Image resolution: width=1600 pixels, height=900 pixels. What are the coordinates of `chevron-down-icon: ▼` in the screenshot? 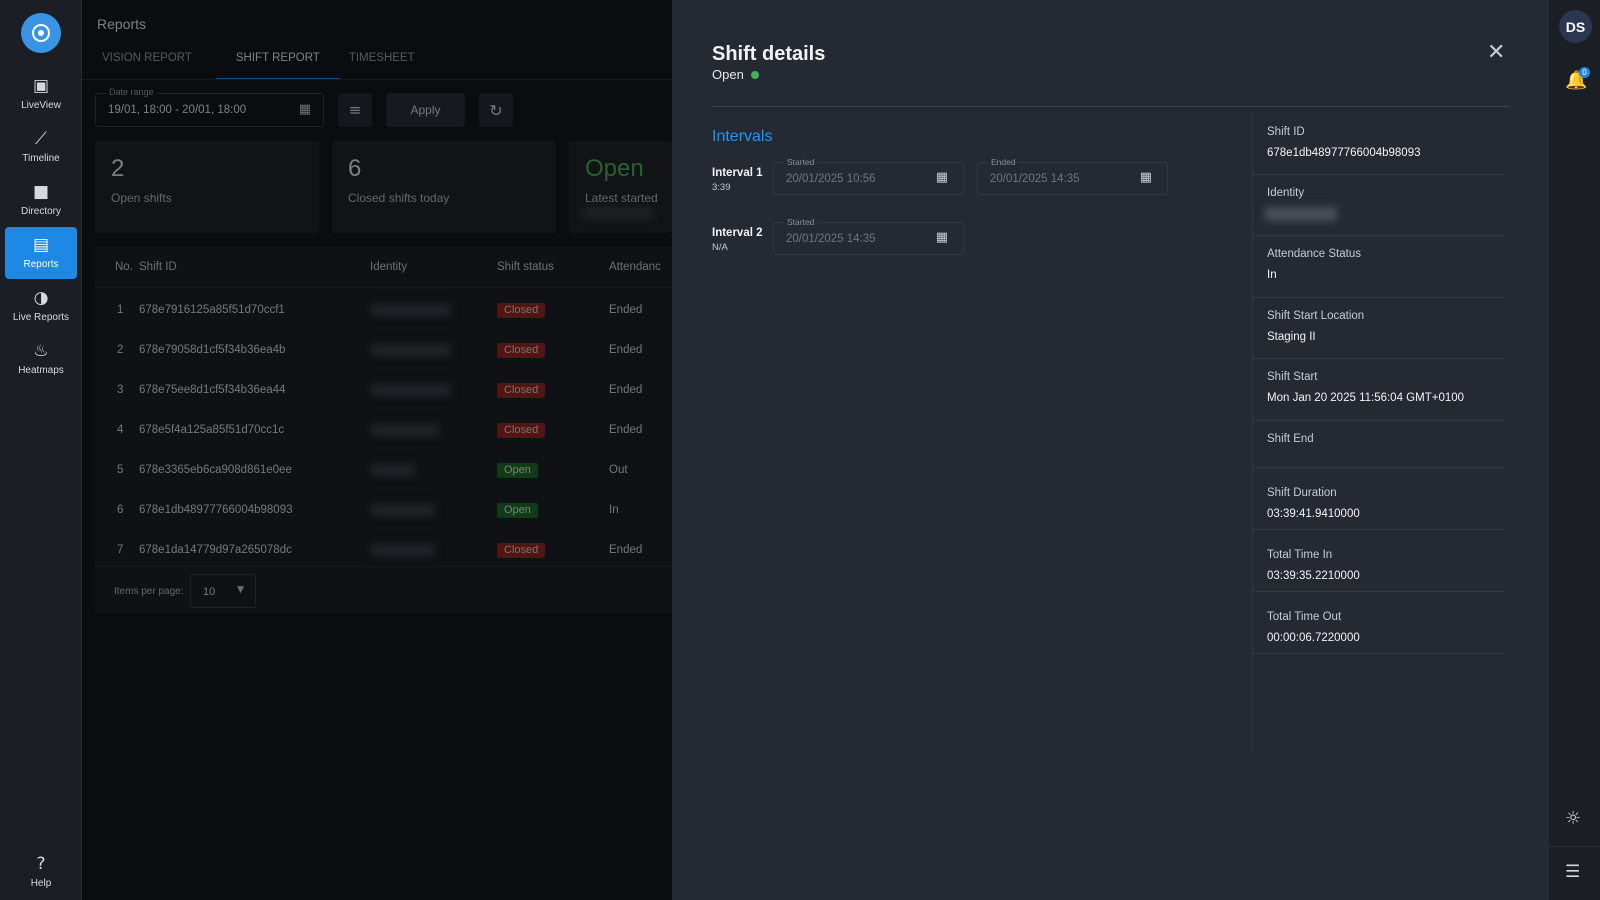 It's located at (240, 590).